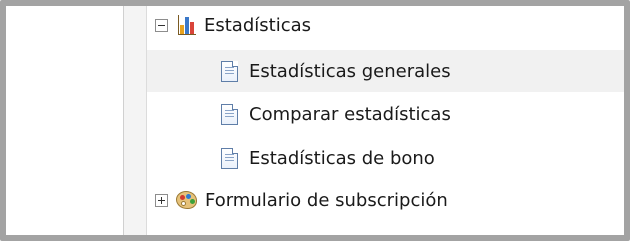 This screenshot has width=630, height=241. Describe the element at coordinates (203, 238) in the screenshot. I see `partial-document-icon` at that location.